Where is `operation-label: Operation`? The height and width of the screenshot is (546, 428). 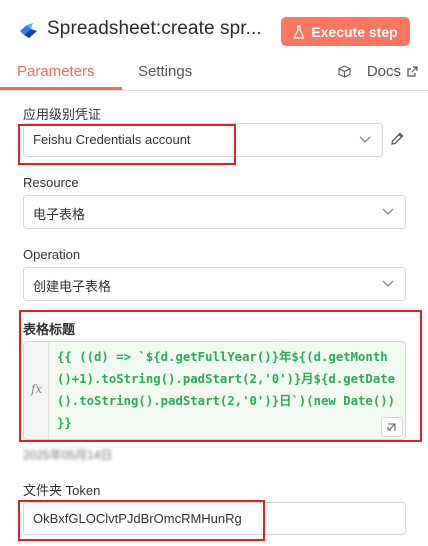
operation-label: Operation is located at coordinates (52, 254).